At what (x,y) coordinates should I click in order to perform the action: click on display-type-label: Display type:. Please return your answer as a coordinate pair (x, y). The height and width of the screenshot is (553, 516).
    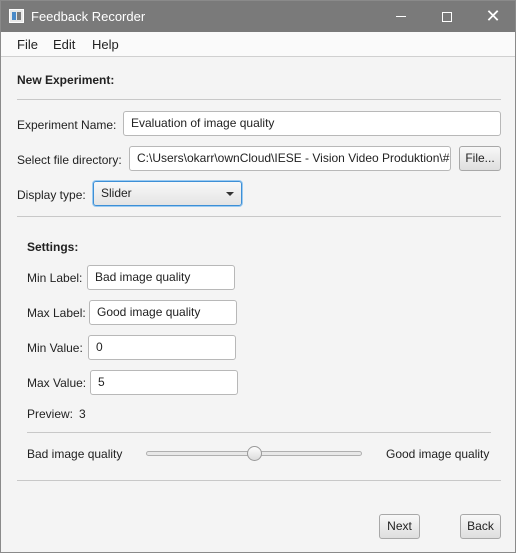
    Looking at the image, I should click on (51, 195).